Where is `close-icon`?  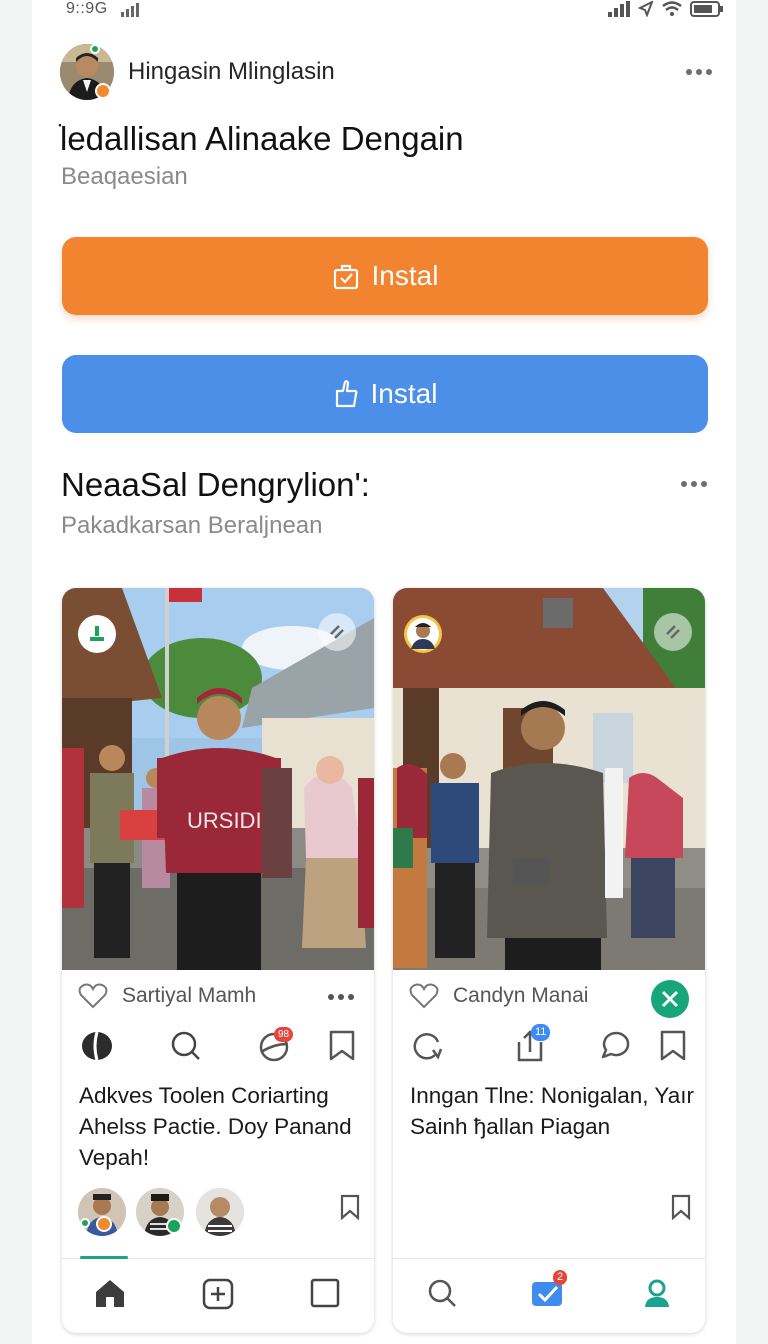
close-icon is located at coordinates (670, 999).